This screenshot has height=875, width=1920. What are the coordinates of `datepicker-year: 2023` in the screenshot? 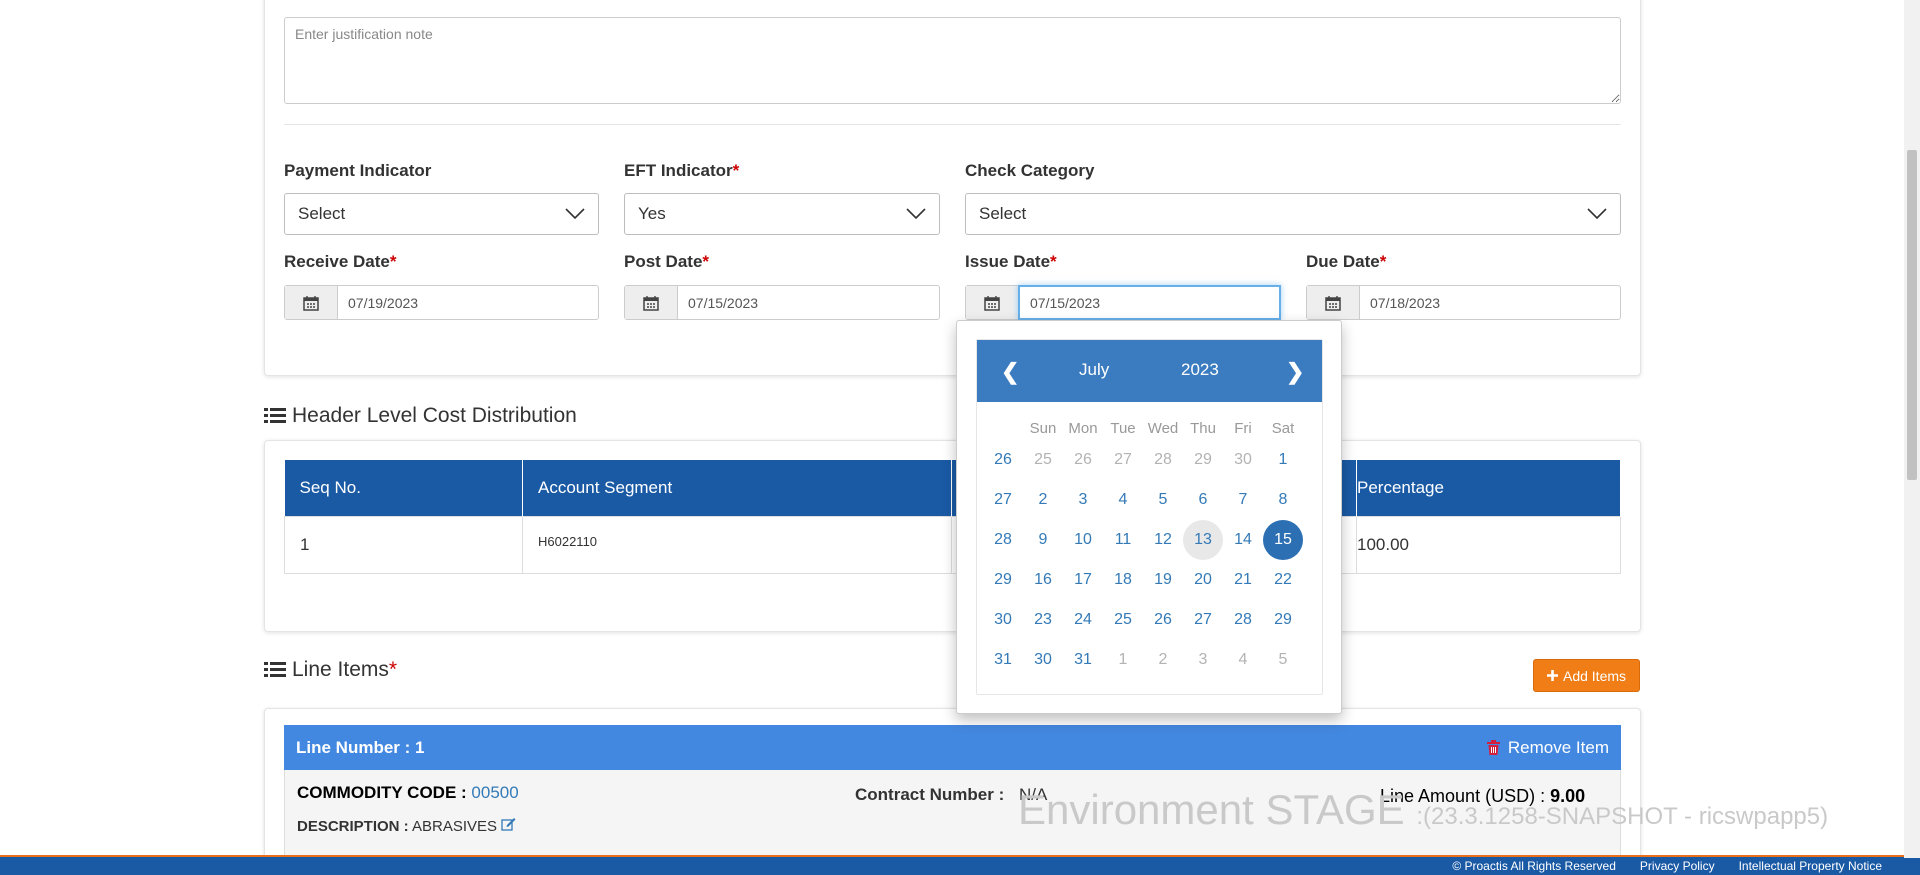 It's located at (1200, 370).